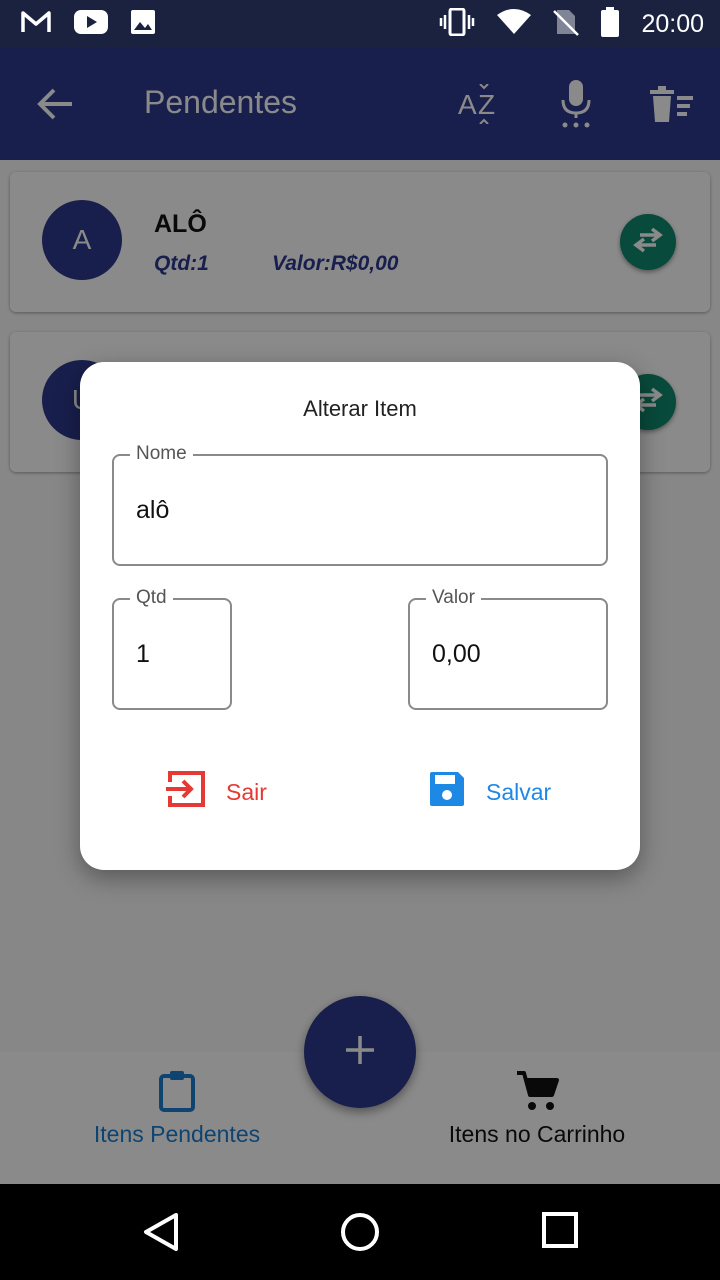 This screenshot has width=720, height=1280. Describe the element at coordinates (360, 24) in the screenshot. I see `status-bar: 20:00` at that location.